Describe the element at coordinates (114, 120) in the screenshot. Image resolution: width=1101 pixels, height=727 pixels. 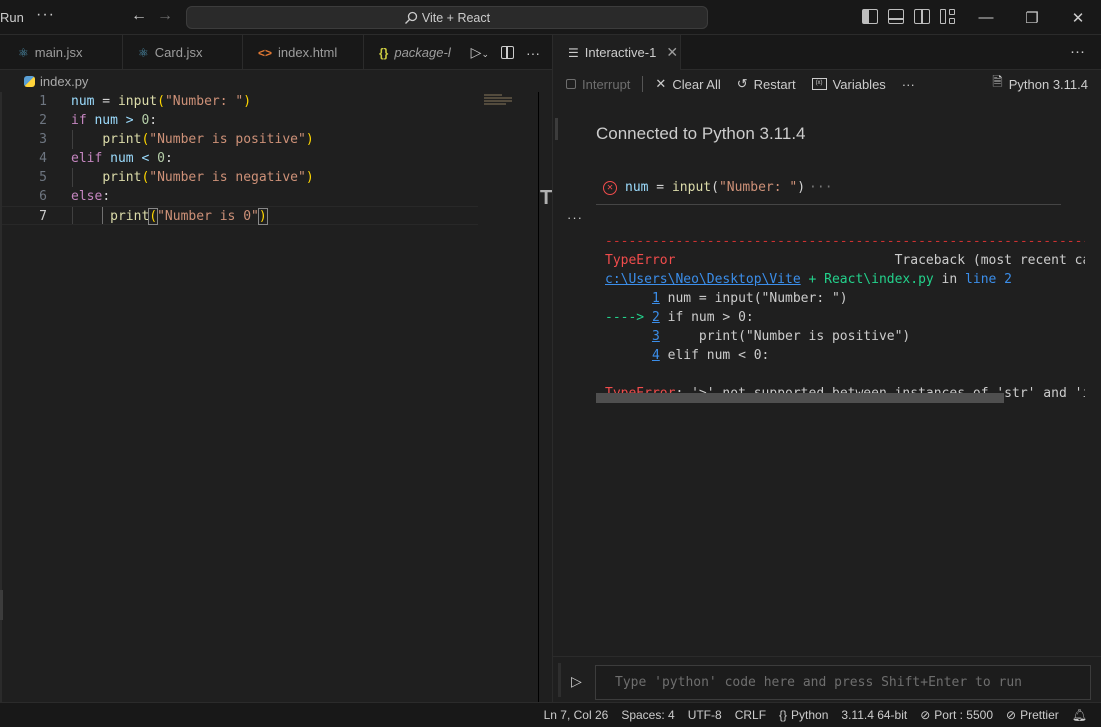
I see `token: num >` at that location.